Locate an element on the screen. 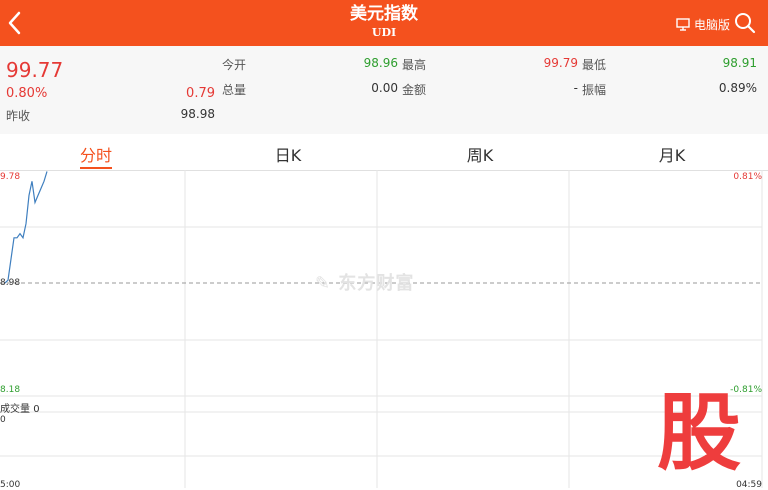 This screenshot has height=490, width=768. volume-value: 0.00 is located at coordinates (384, 88).